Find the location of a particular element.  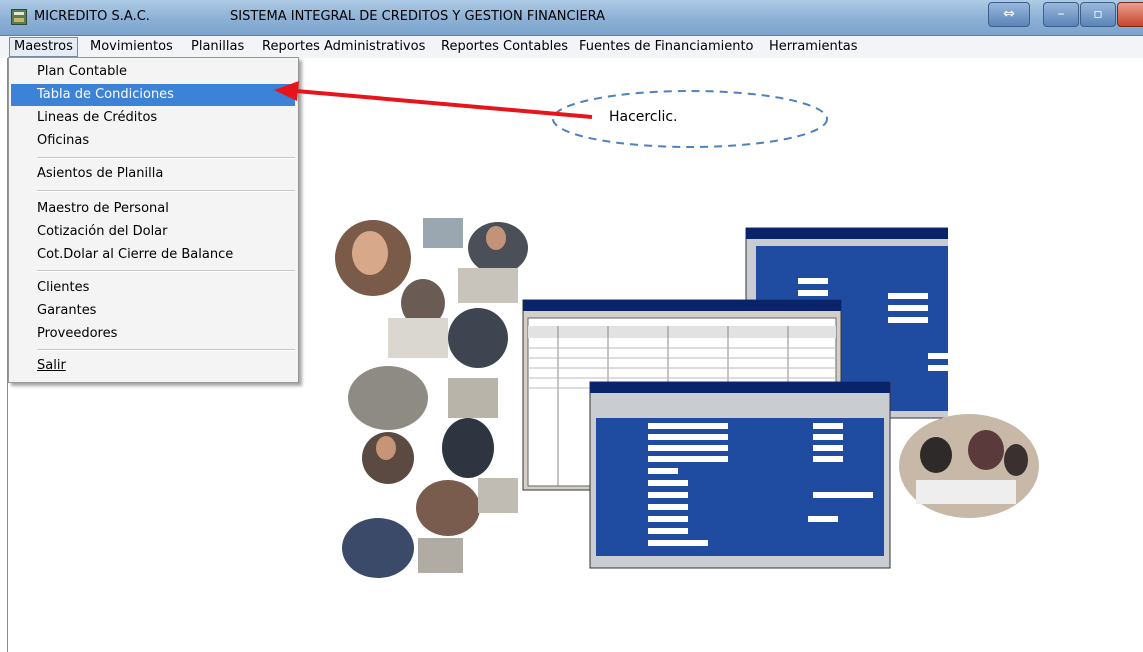

annotation-arrow is located at coordinates (444, 104).